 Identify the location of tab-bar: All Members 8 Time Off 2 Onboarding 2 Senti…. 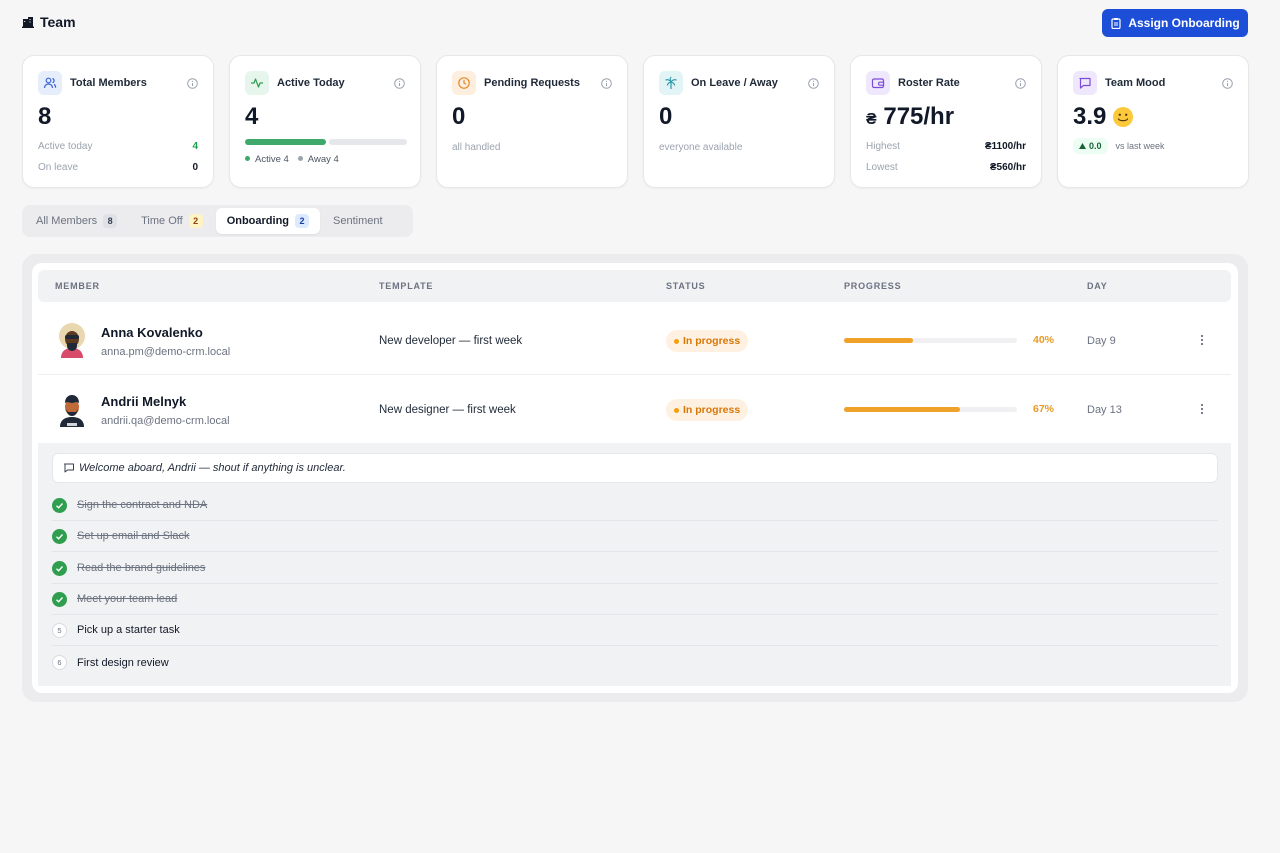
(217, 221).